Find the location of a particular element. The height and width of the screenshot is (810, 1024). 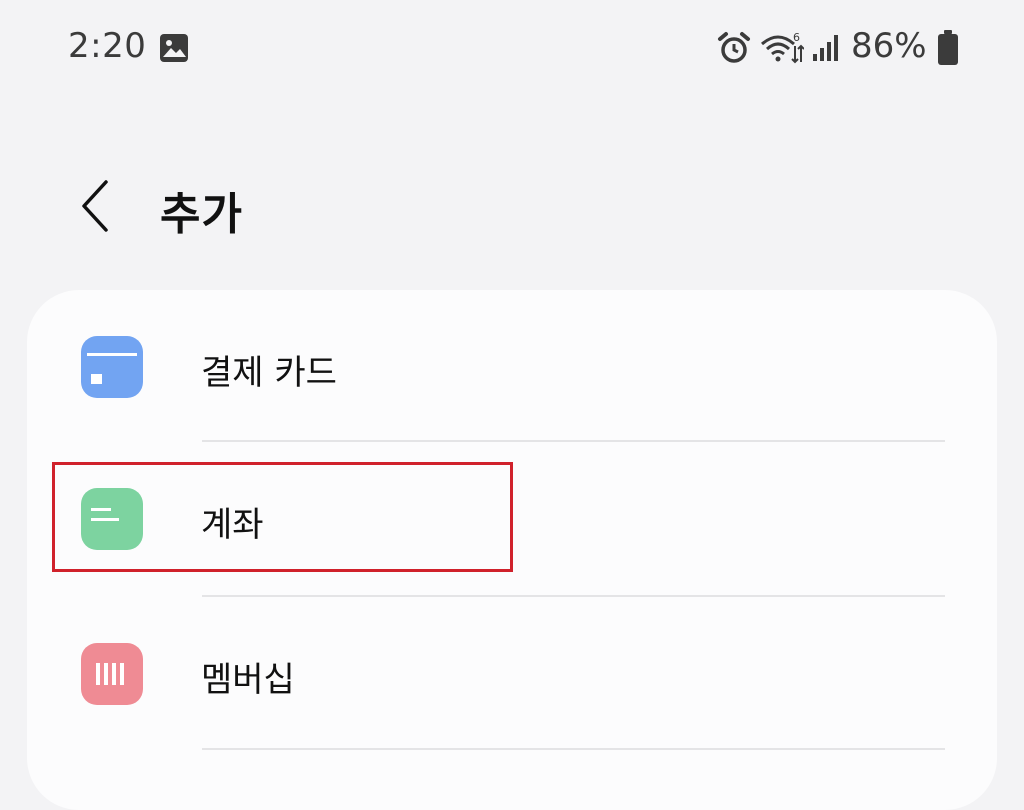

network-label: 6 is located at coordinates (796, 37).